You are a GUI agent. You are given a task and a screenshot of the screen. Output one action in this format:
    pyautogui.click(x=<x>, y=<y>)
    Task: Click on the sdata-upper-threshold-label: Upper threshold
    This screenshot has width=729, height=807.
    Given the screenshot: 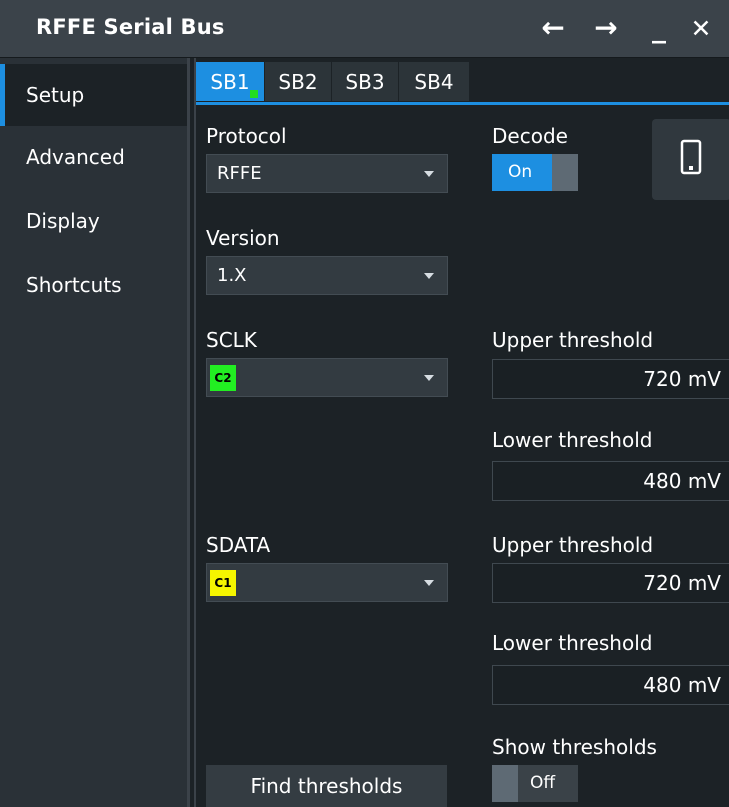 What is the action you would take?
    pyautogui.click(x=573, y=545)
    